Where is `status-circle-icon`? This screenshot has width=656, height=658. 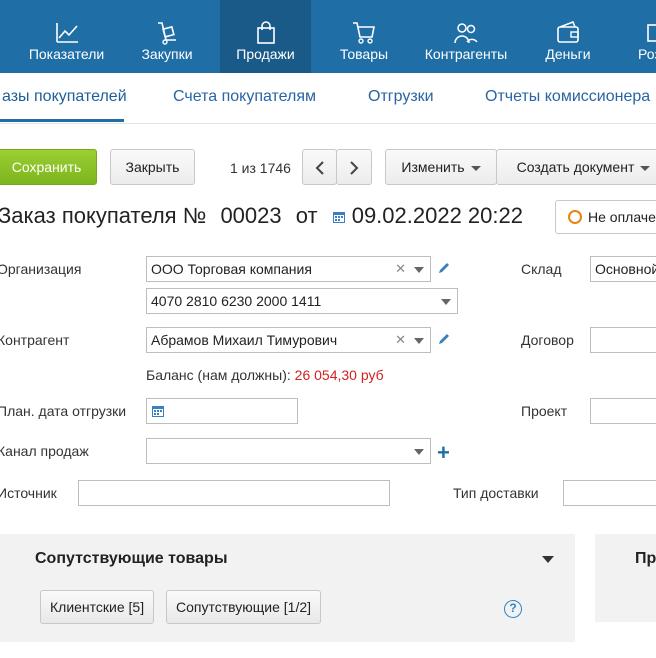
status-circle-icon is located at coordinates (575, 217).